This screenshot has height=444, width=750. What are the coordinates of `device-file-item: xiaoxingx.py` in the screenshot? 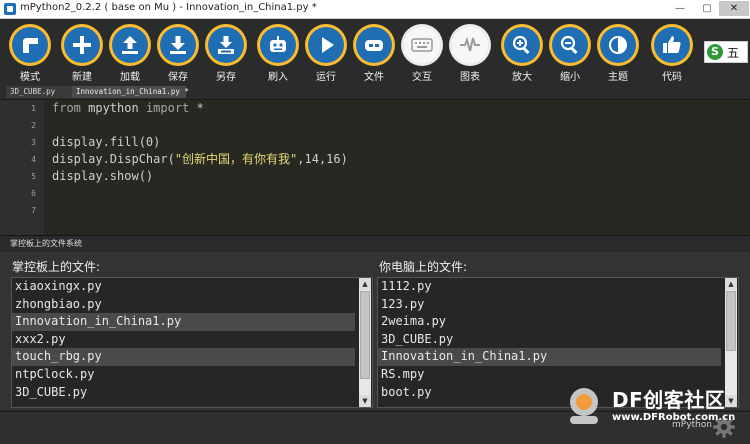 It's located at (183, 287).